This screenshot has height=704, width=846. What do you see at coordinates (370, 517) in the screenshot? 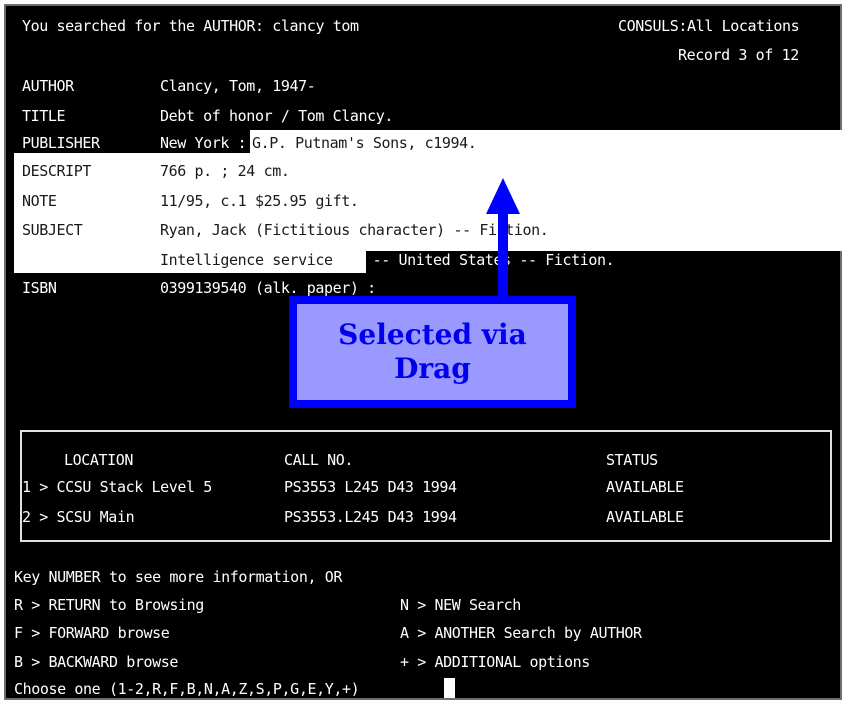
I see `holdings-row-2-call-no: PS3553.L245 D43 1994` at bounding box center [370, 517].